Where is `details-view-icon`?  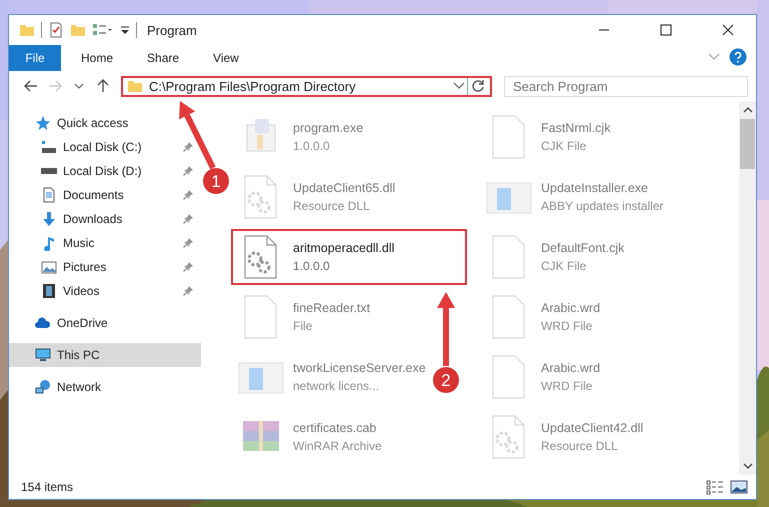
details-view-icon is located at coordinates (715, 487).